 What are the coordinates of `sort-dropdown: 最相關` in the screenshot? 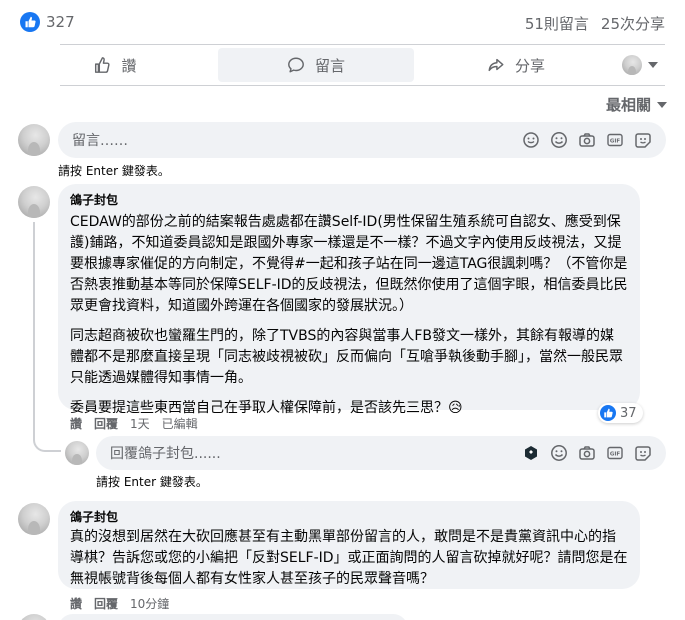 It's located at (636, 104).